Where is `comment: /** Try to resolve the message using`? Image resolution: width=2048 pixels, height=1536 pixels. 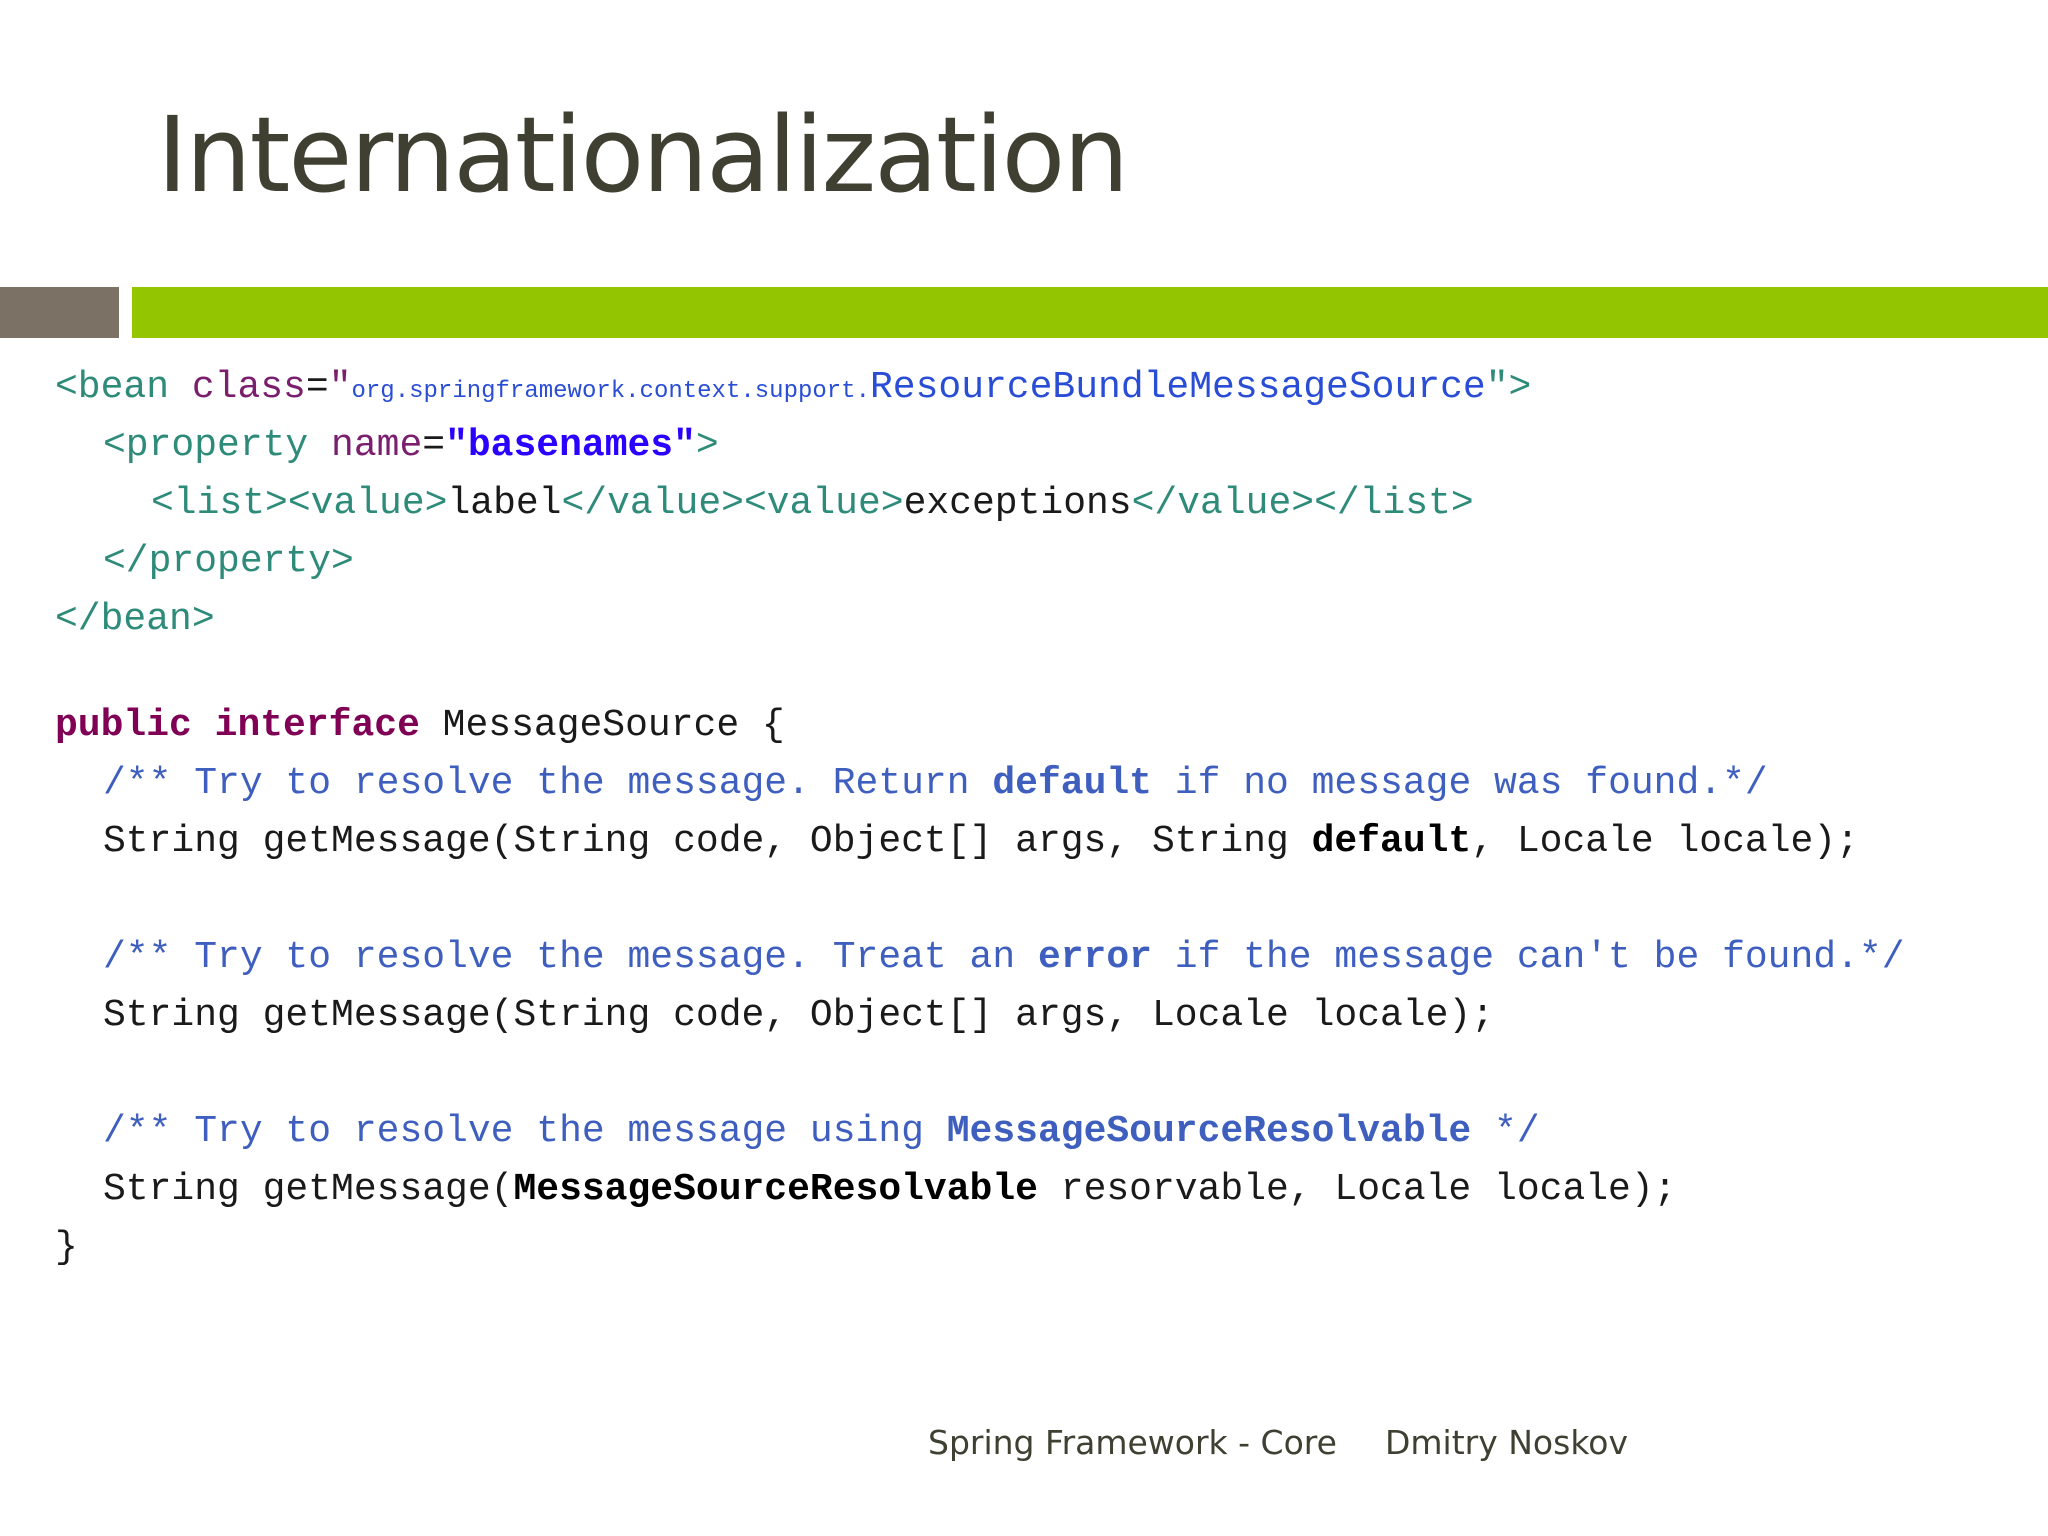 comment: /** Try to resolve the message using is located at coordinates (525, 1131).